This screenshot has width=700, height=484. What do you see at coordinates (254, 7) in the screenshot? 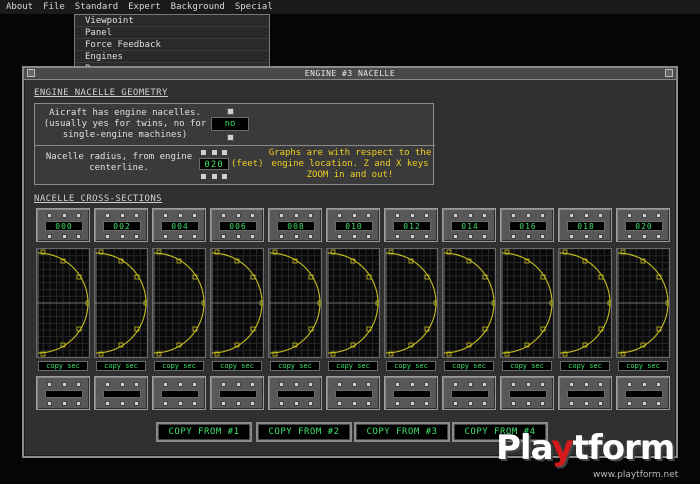
I see `menu-special: Special` at bounding box center [254, 7].